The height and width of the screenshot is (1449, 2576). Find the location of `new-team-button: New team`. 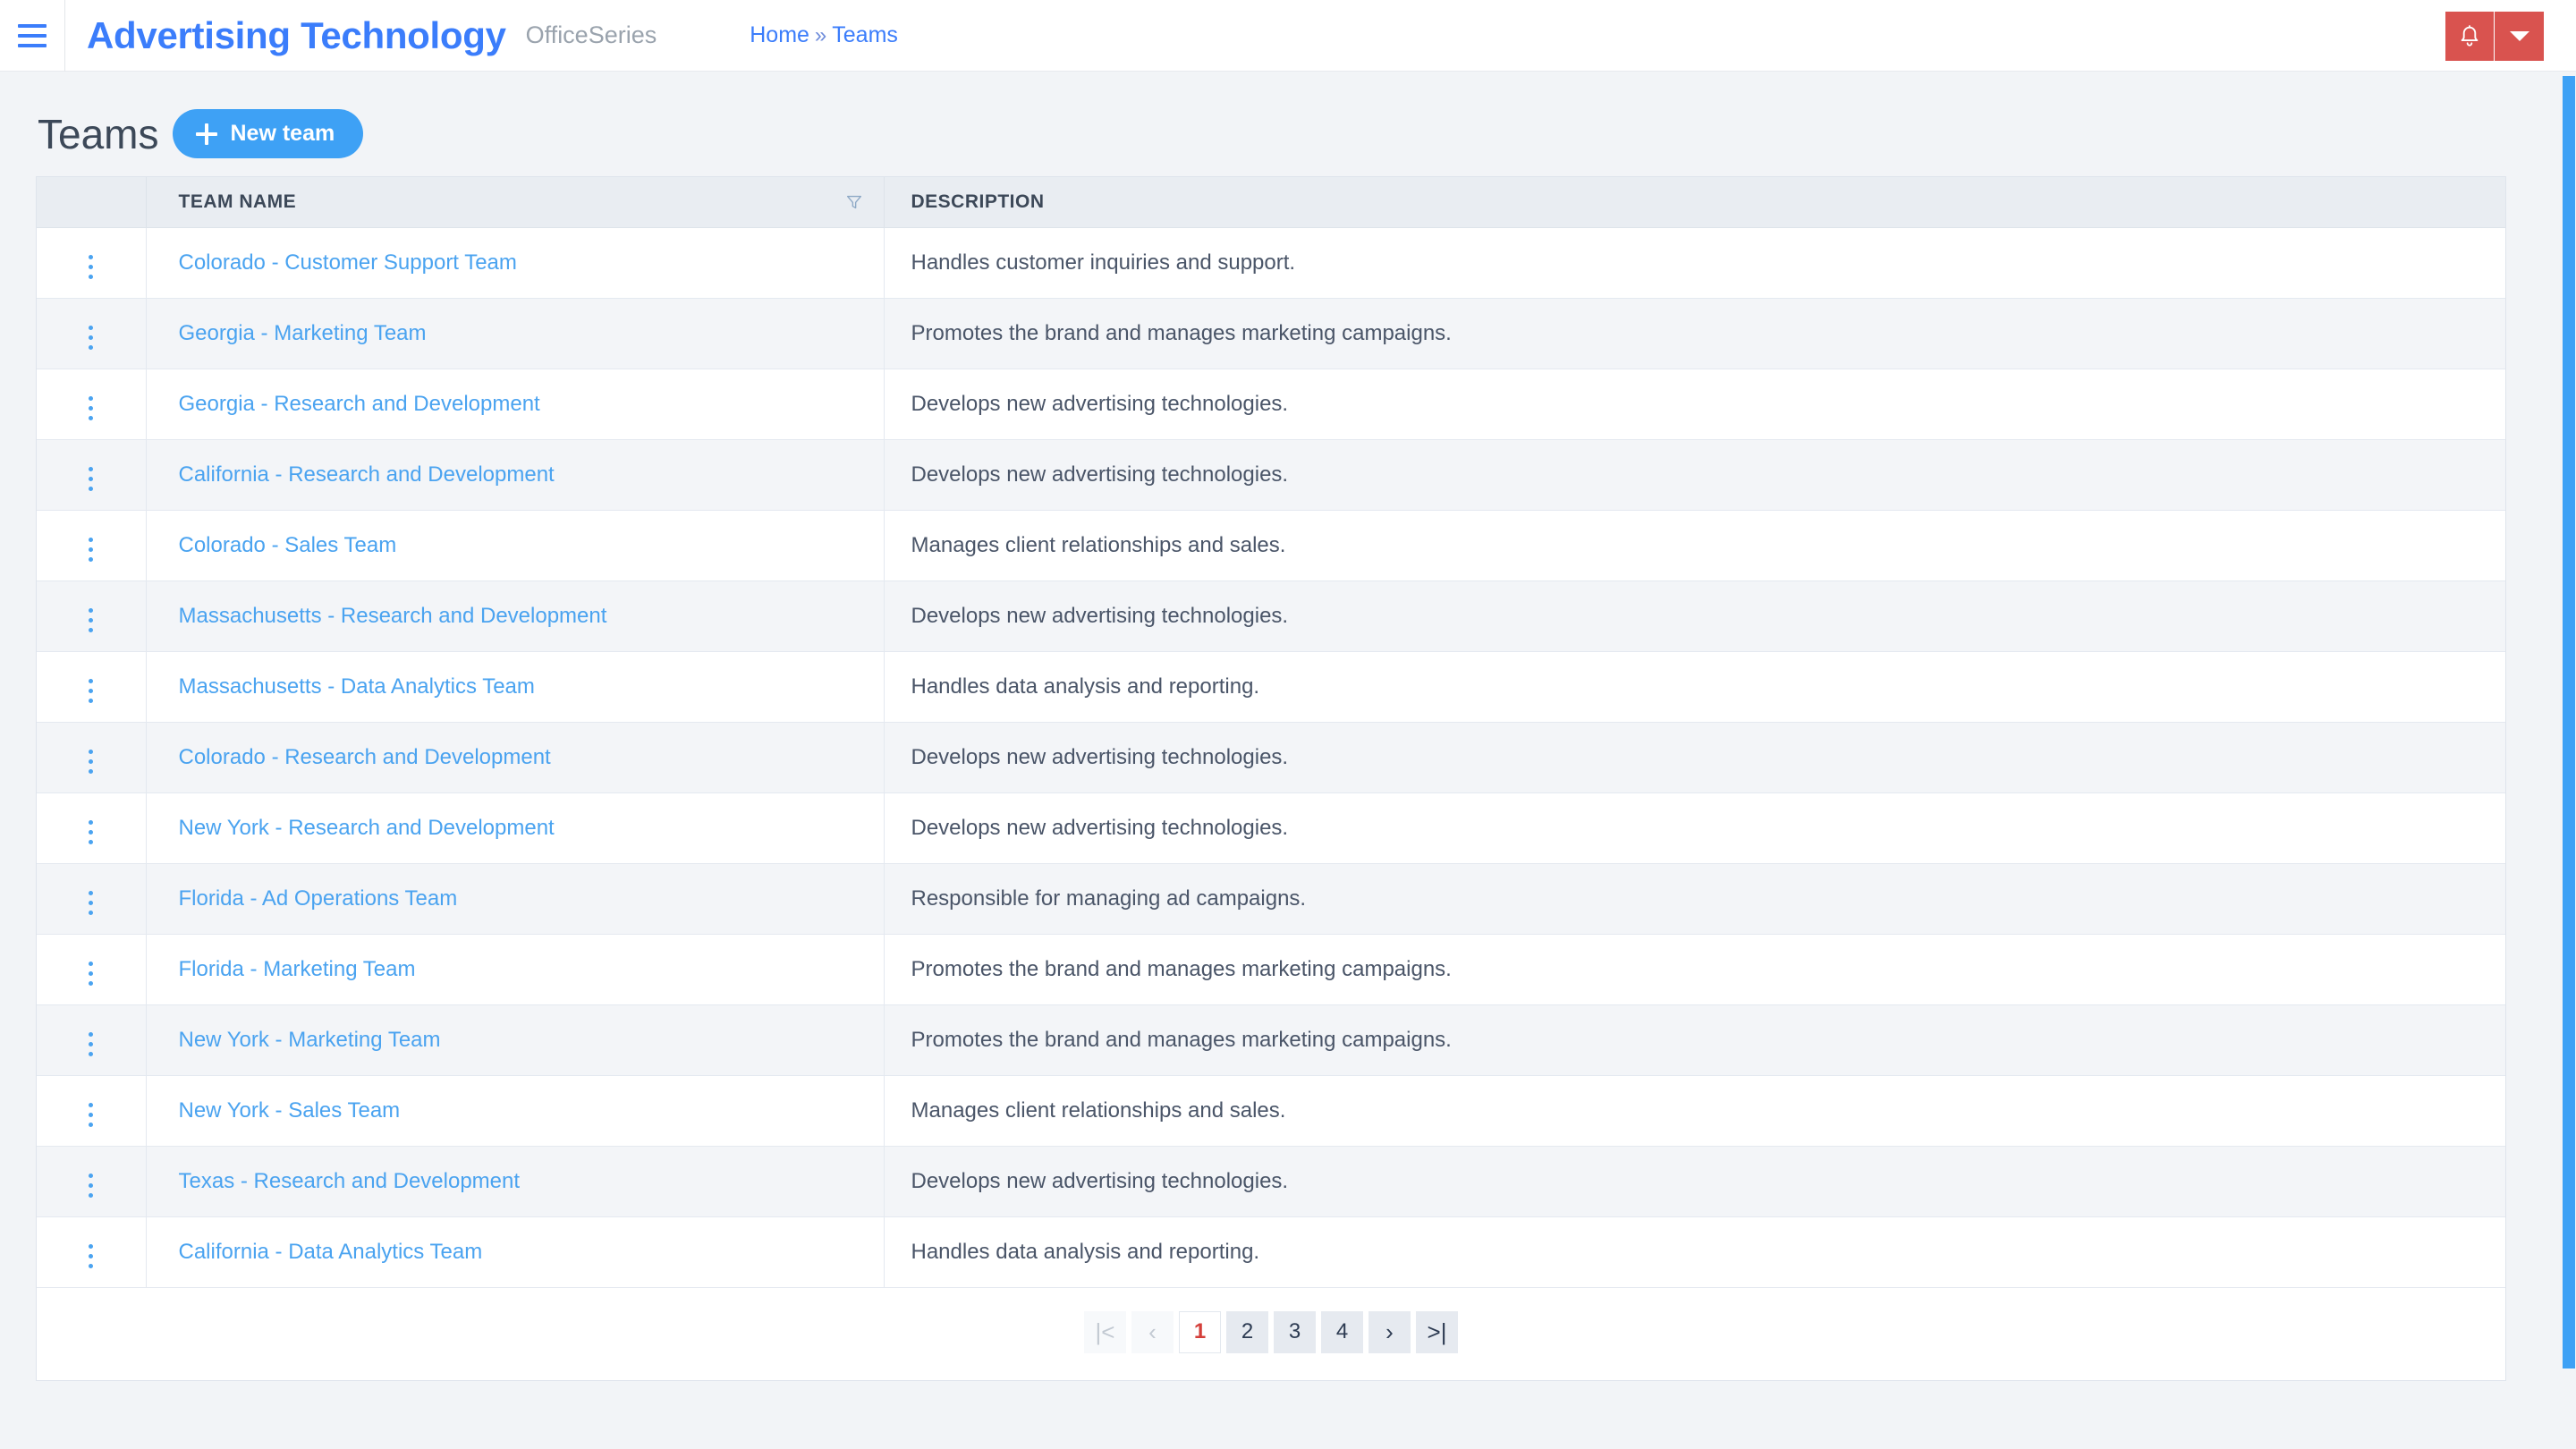

new-team-button: New team is located at coordinates (268, 133).